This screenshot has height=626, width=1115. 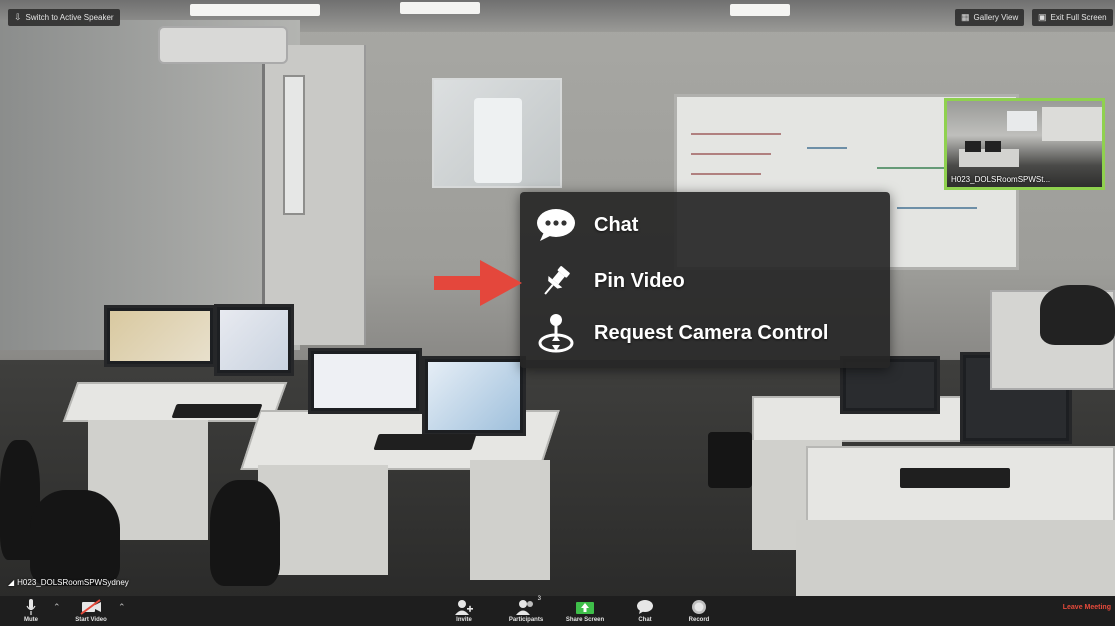 I want to click on gallery-view-button: ▦ Gallery View, so click(x=990, y=17).